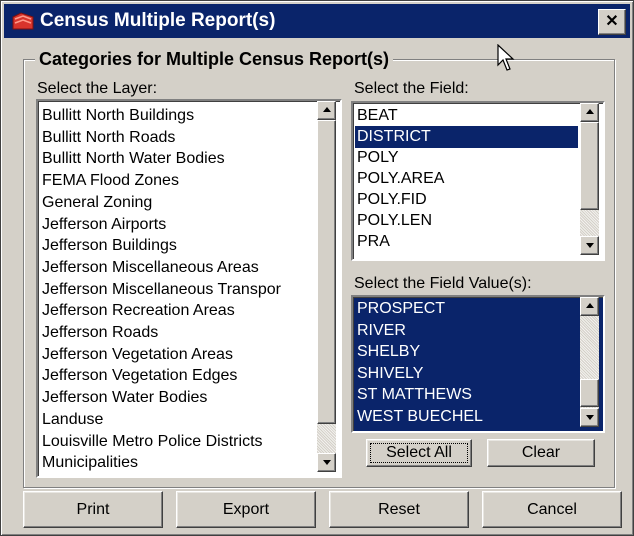 This screenshot has width=634, height=536. What do you see at coordinates (466, 395) in the screenshot?
I see `field-value-list-item: ST MATTHEWS` at bounding box center [466, 395].